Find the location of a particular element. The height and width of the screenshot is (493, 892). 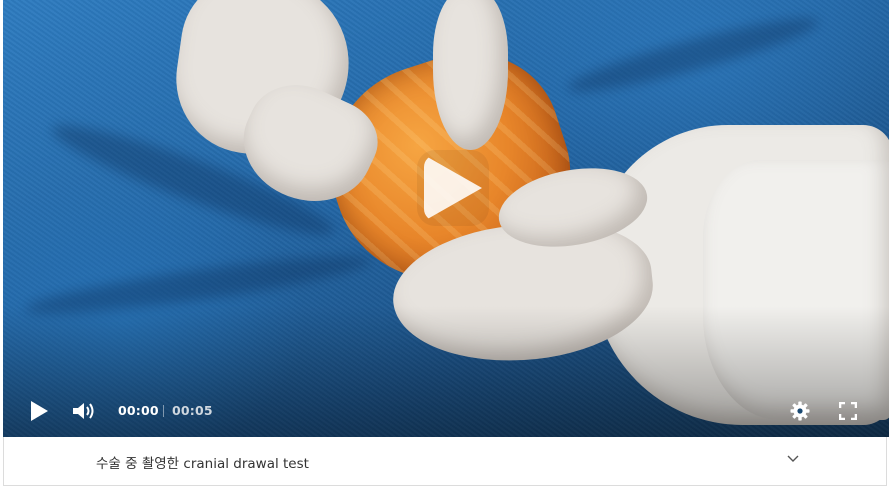

fullscreen-button is located at coordinates (848, 412).